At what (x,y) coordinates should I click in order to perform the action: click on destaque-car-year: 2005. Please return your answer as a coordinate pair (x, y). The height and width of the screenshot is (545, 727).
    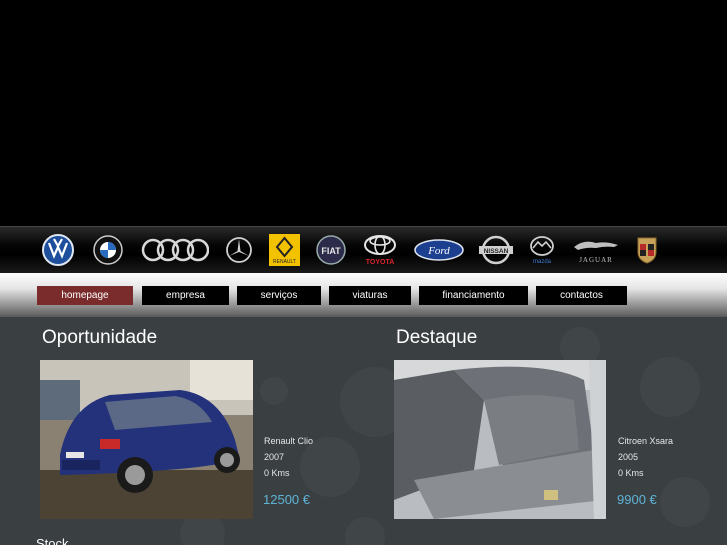
    Looking at the image, I should click on (628, 457).